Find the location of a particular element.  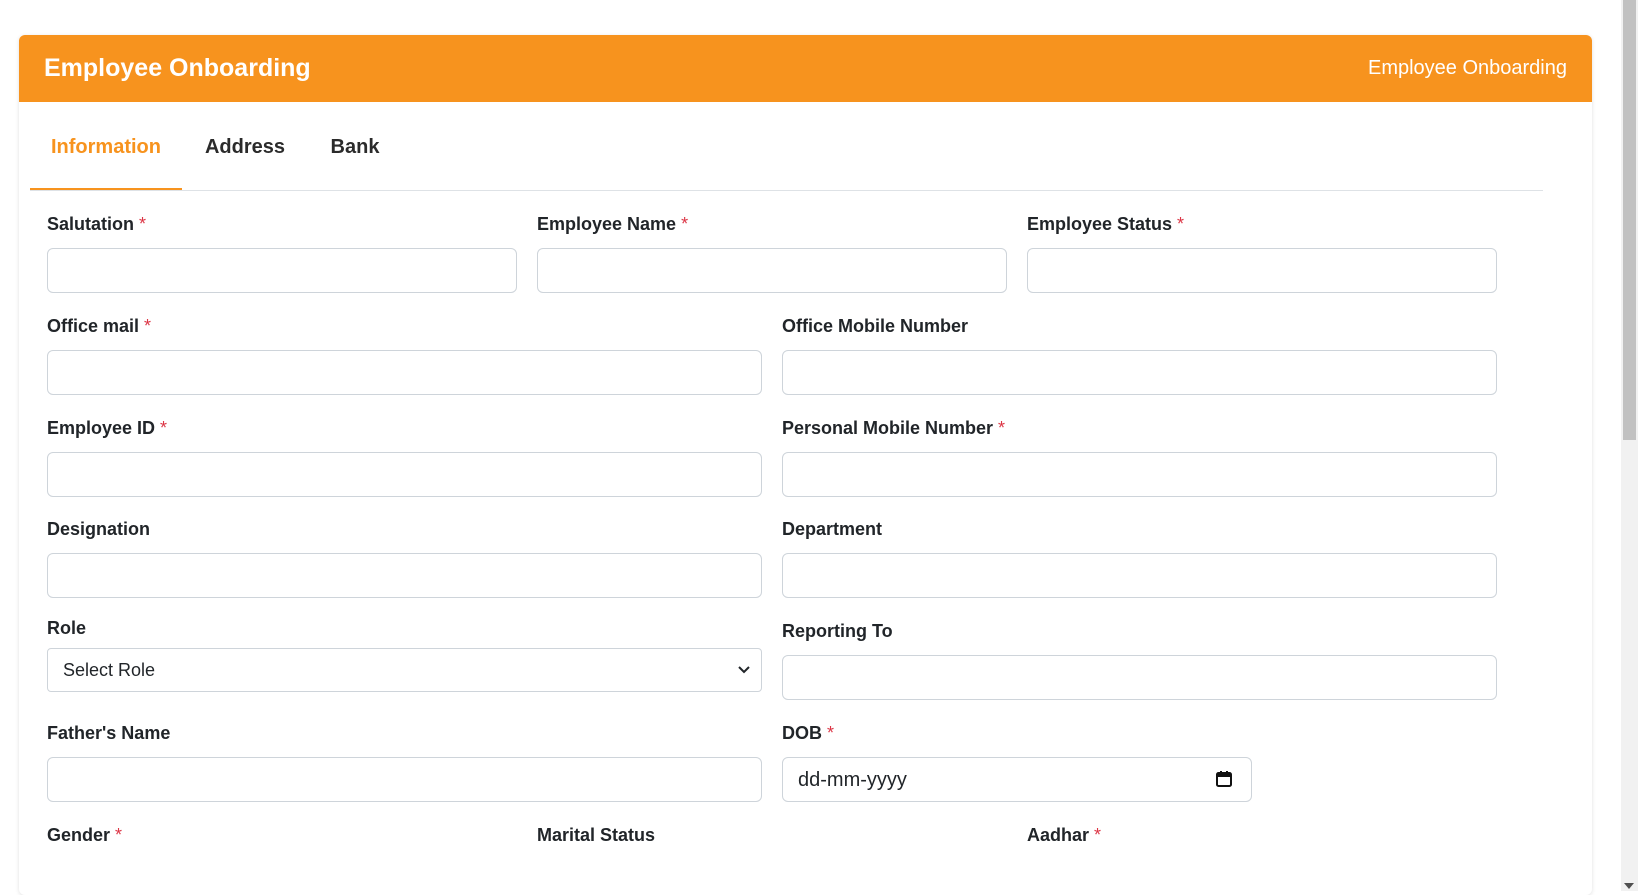

designation-label: Designation is located at coordinates (99, 529).